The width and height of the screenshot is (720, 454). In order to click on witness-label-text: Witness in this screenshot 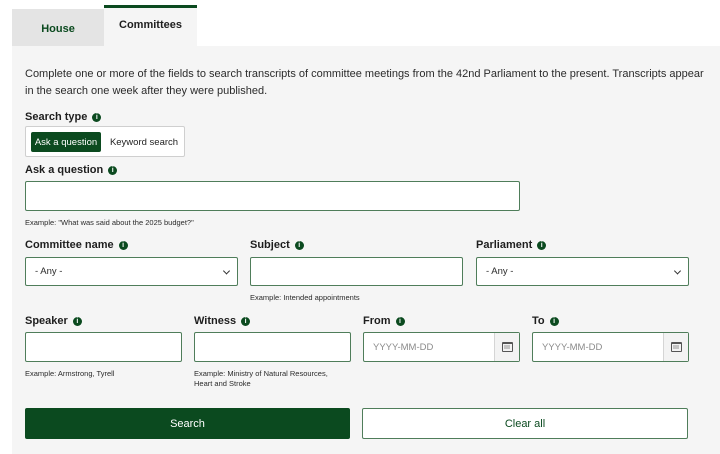, I will do `click(215, 321)`.